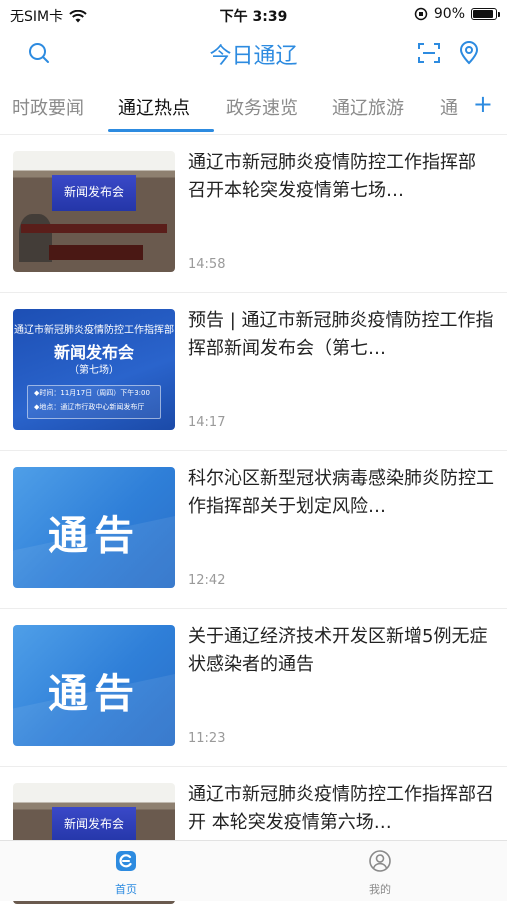 The image size is (507, 924). What do you see at coordinates (126, 873) in the screenshot?
I see `tabbar-item-home: 首页` at bounding box center [126, 873].